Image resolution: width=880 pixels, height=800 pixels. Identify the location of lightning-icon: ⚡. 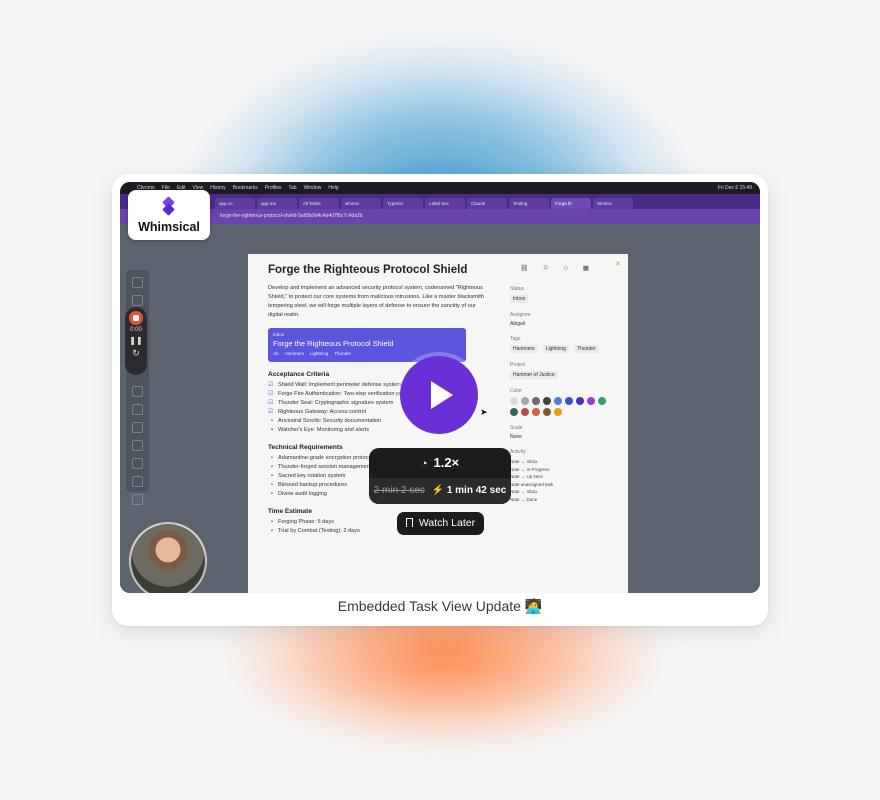
(438, 490).